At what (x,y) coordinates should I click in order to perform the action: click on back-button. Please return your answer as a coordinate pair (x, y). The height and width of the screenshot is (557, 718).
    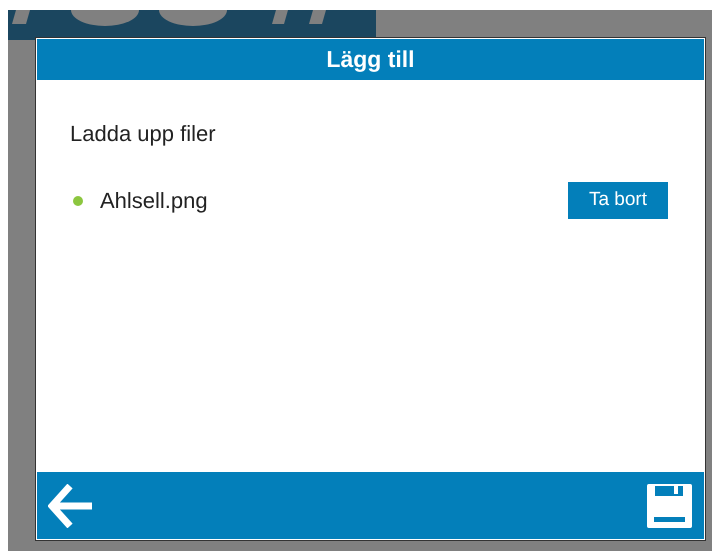
    Looking at the image, I should click on (71, 506).